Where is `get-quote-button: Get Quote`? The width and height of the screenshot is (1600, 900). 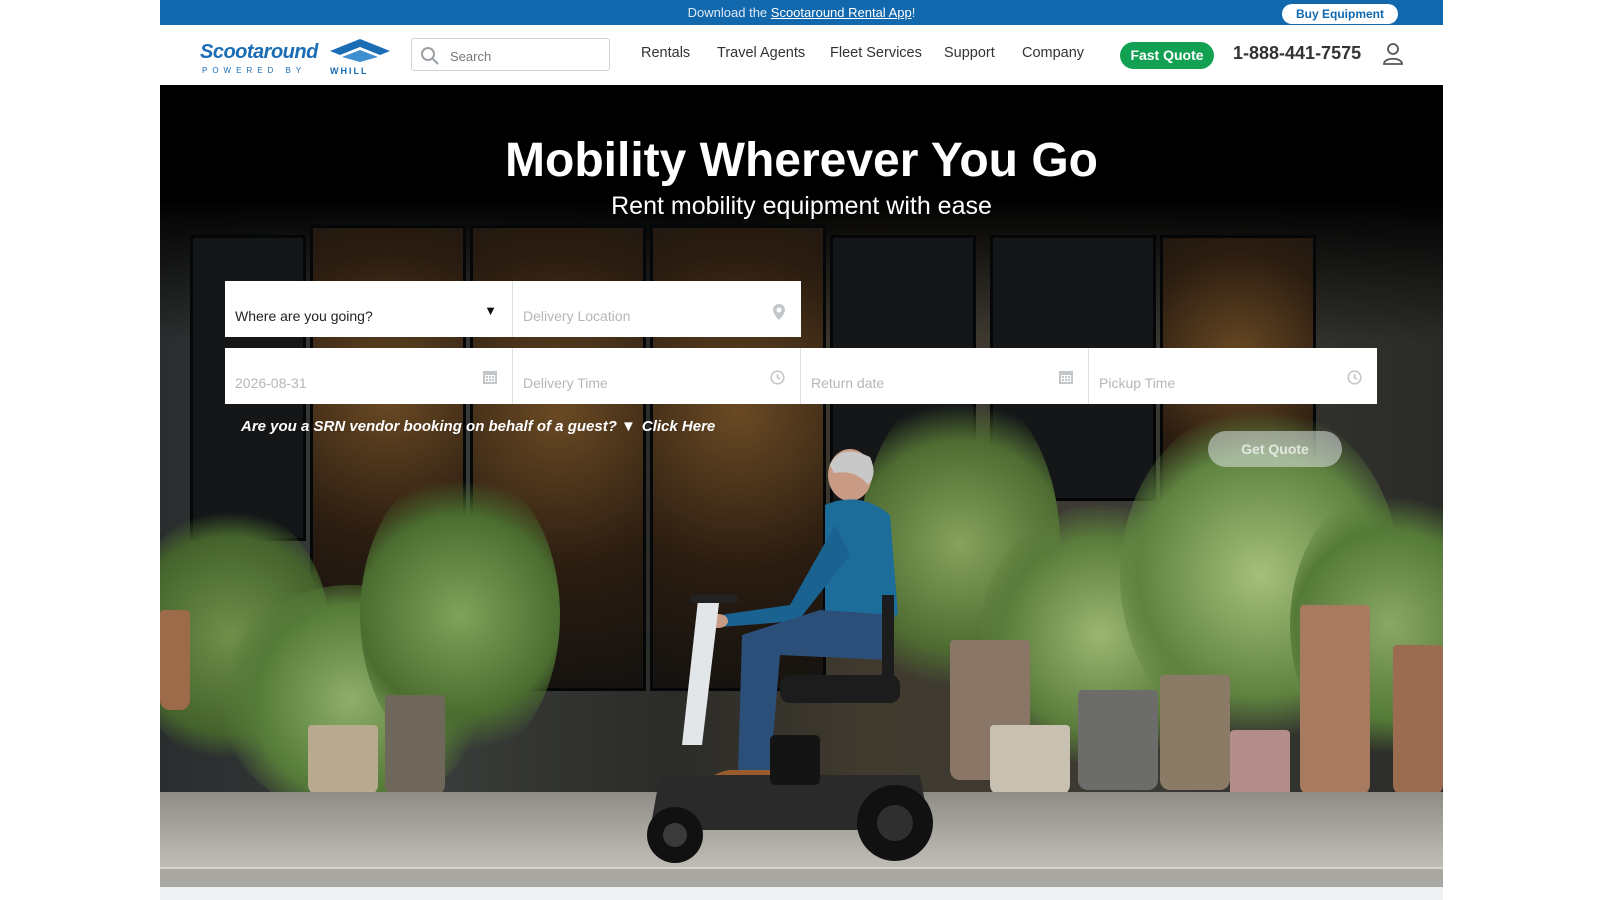 get-quote-button: Get Quote is located at coordinates (1275, 449).